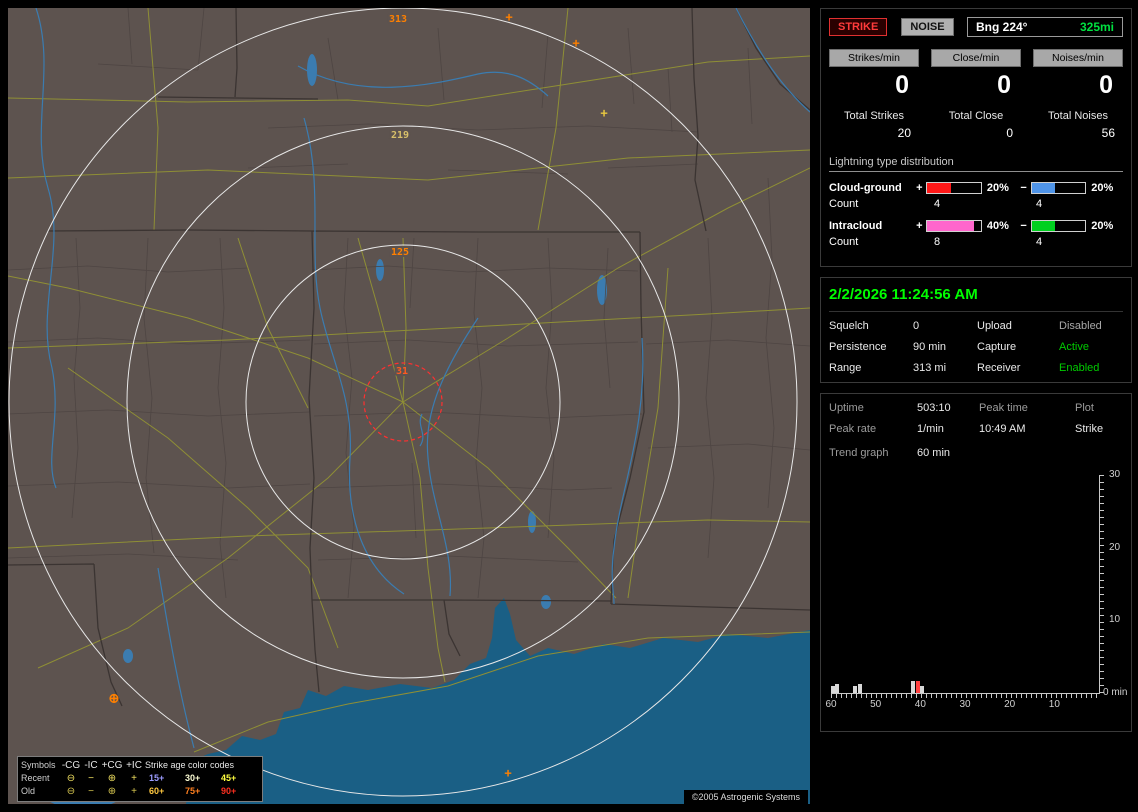 This screenshot has width=1138, height=812. I want to click on neg-cg-icon: ⊖, so click(71, 778).